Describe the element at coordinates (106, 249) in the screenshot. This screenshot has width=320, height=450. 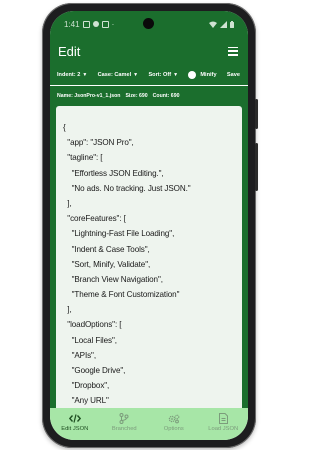
I see `editor-line: "Indent & Case Tools",` at that location.